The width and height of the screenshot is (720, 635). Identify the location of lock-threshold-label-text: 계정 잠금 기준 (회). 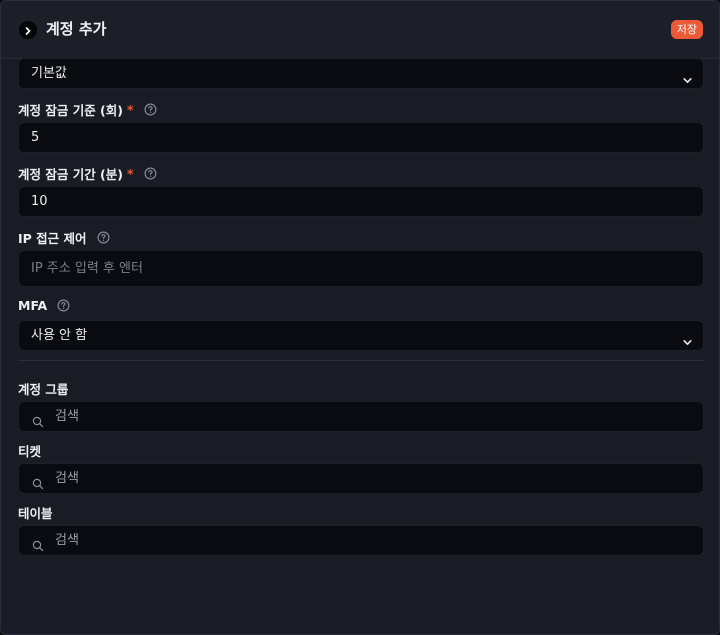
(70, 110).